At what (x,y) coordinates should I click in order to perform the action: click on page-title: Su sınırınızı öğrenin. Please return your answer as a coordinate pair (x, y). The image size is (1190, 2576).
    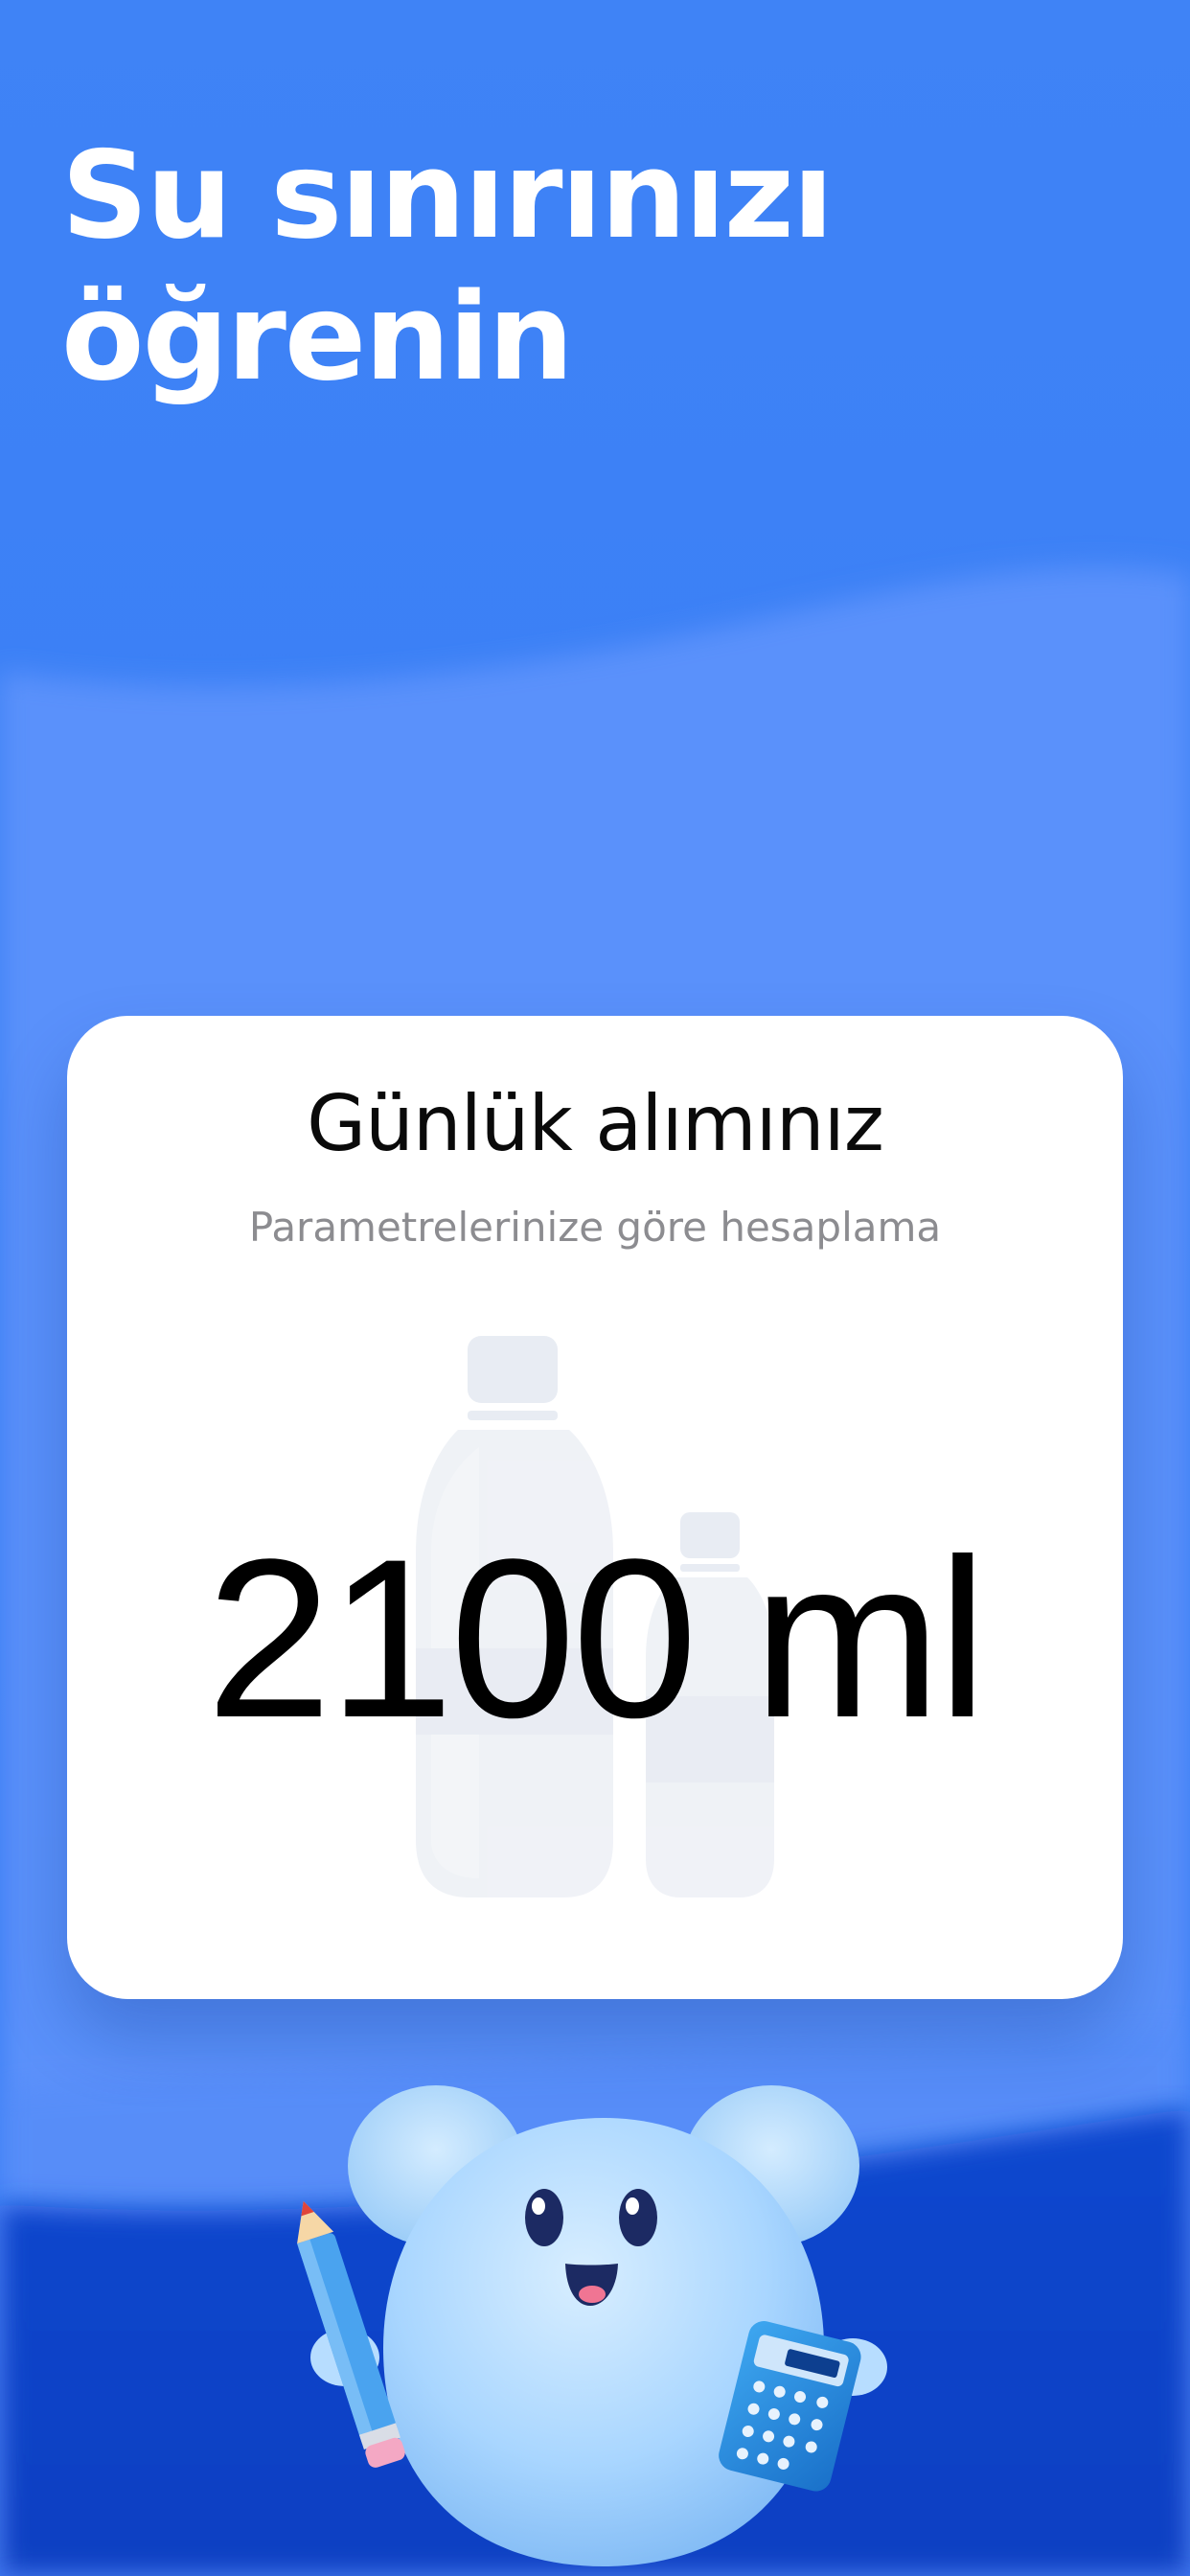
    Looking at the image, I should click on (588, 266).